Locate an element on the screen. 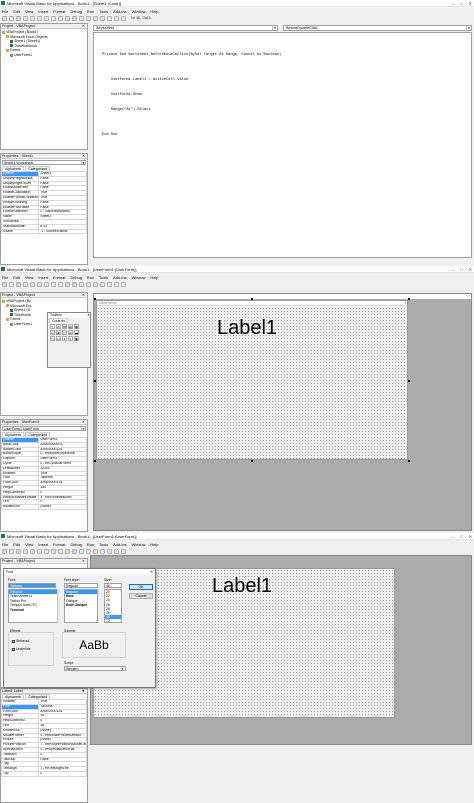  properties-icon is located at coordinates (102, 18).